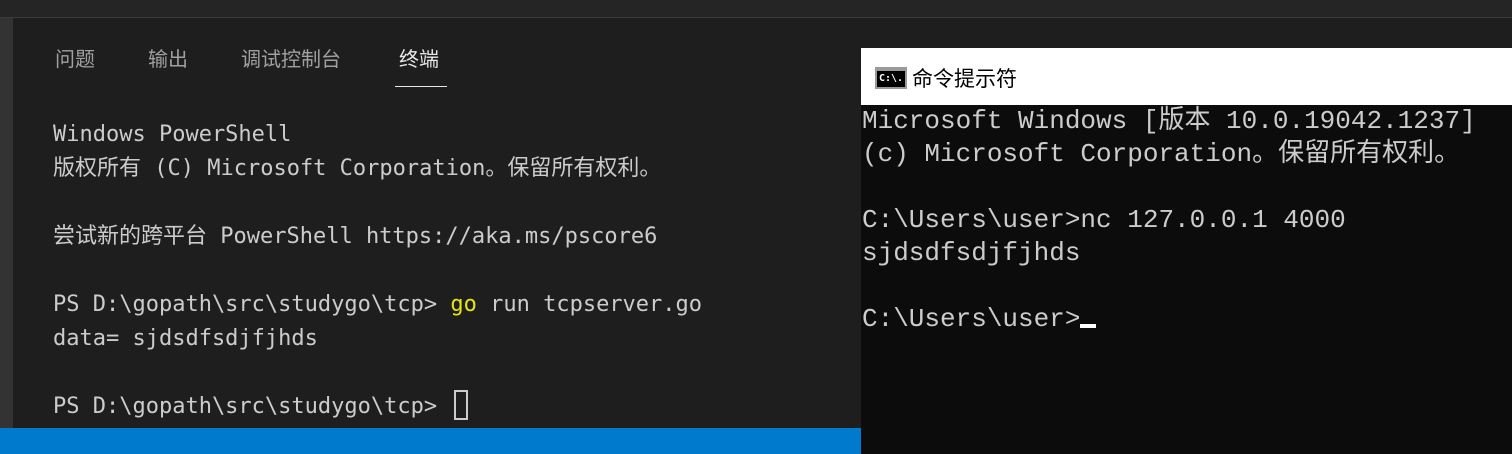 This screenshot has width=1512, height=454. Describe the element at coordinates (461, 405) in the screenshot. I see `terminal-cursor` at that location.